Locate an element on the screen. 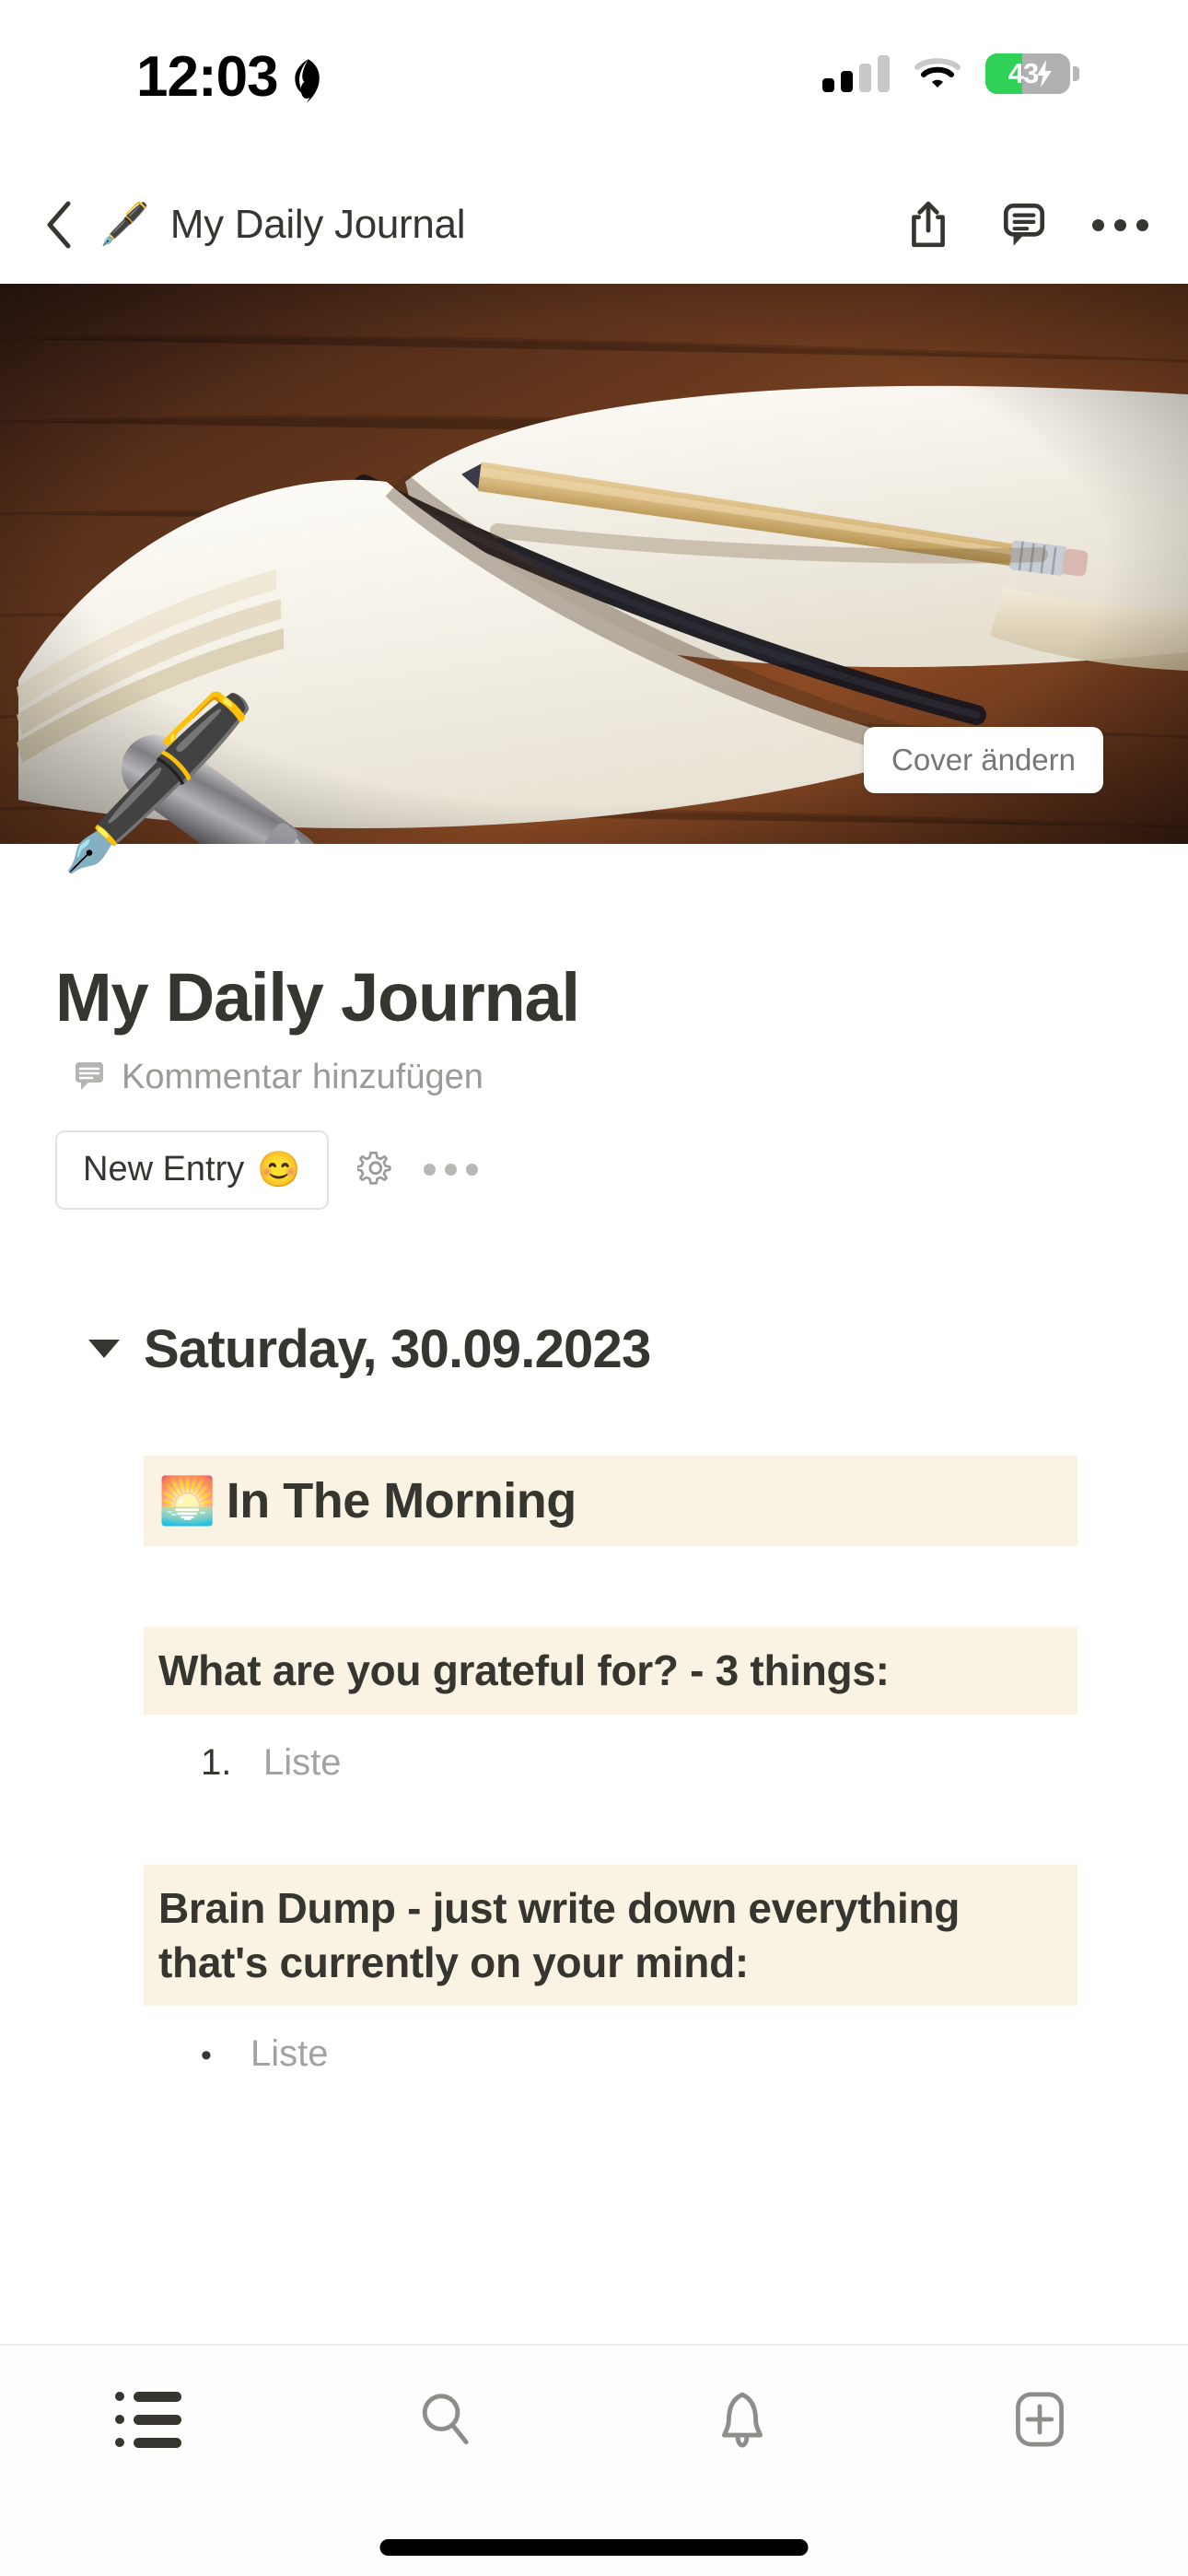 The width and height of the screenshot is (1188, 2576). callout-heading-text: In The Morning is located at coordinates (401, 1500).